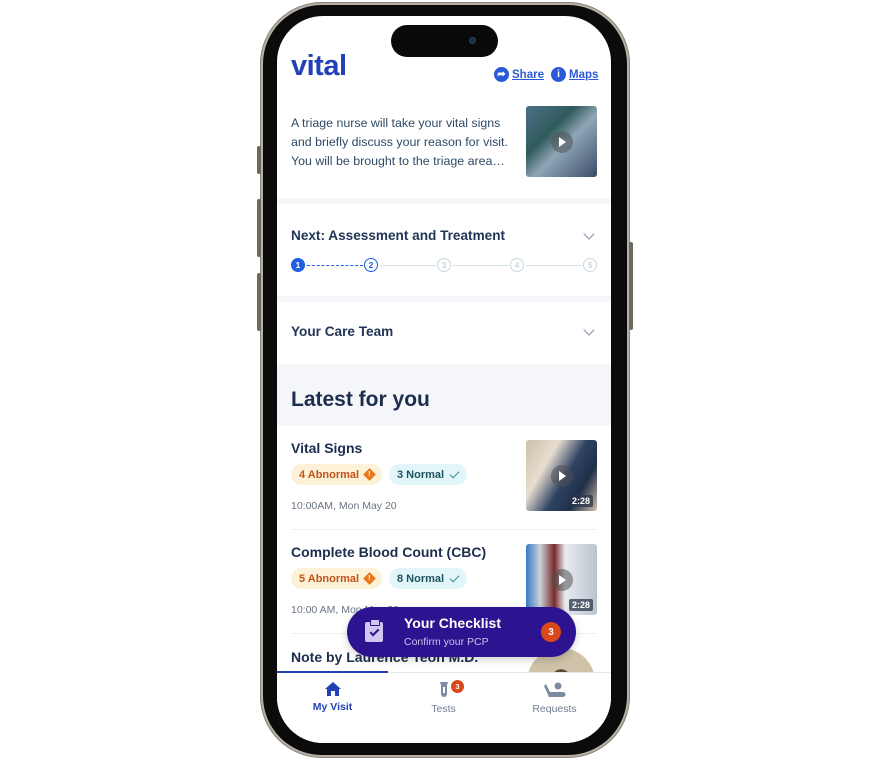 The width and height of the screenshot is (890, 760). Describe the element at coordinates (342, 331) in the screenshot. I see `care-team-title: Your Care Team` at that location.